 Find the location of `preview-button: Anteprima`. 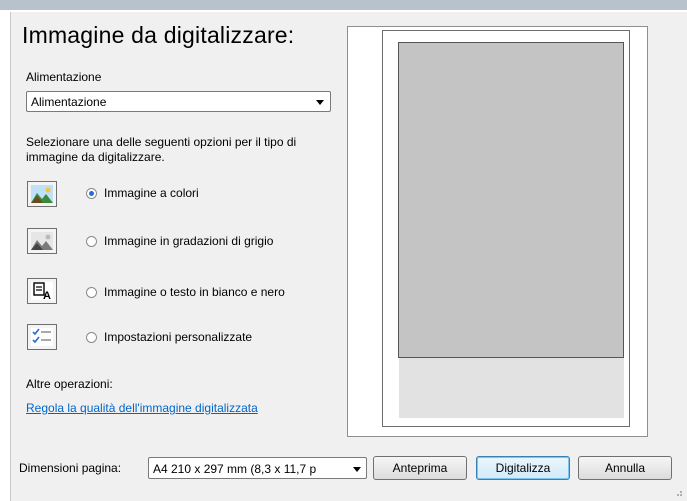

preview-button: Anteprima is located at coordinates (420, 468).